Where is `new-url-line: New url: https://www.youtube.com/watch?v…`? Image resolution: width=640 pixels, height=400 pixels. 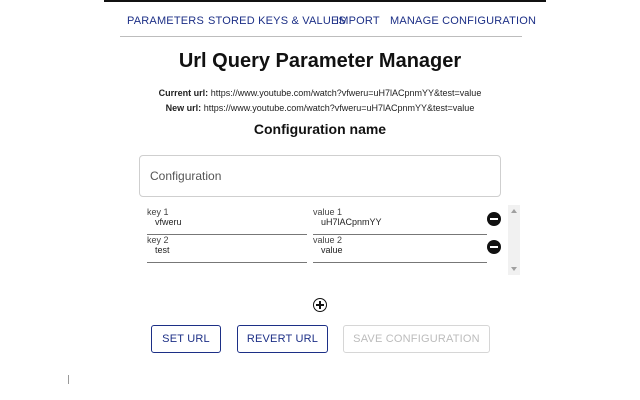
new-url-line: New url: https://www.youtube.com/watch?v… is located at coordinates (320, 108).